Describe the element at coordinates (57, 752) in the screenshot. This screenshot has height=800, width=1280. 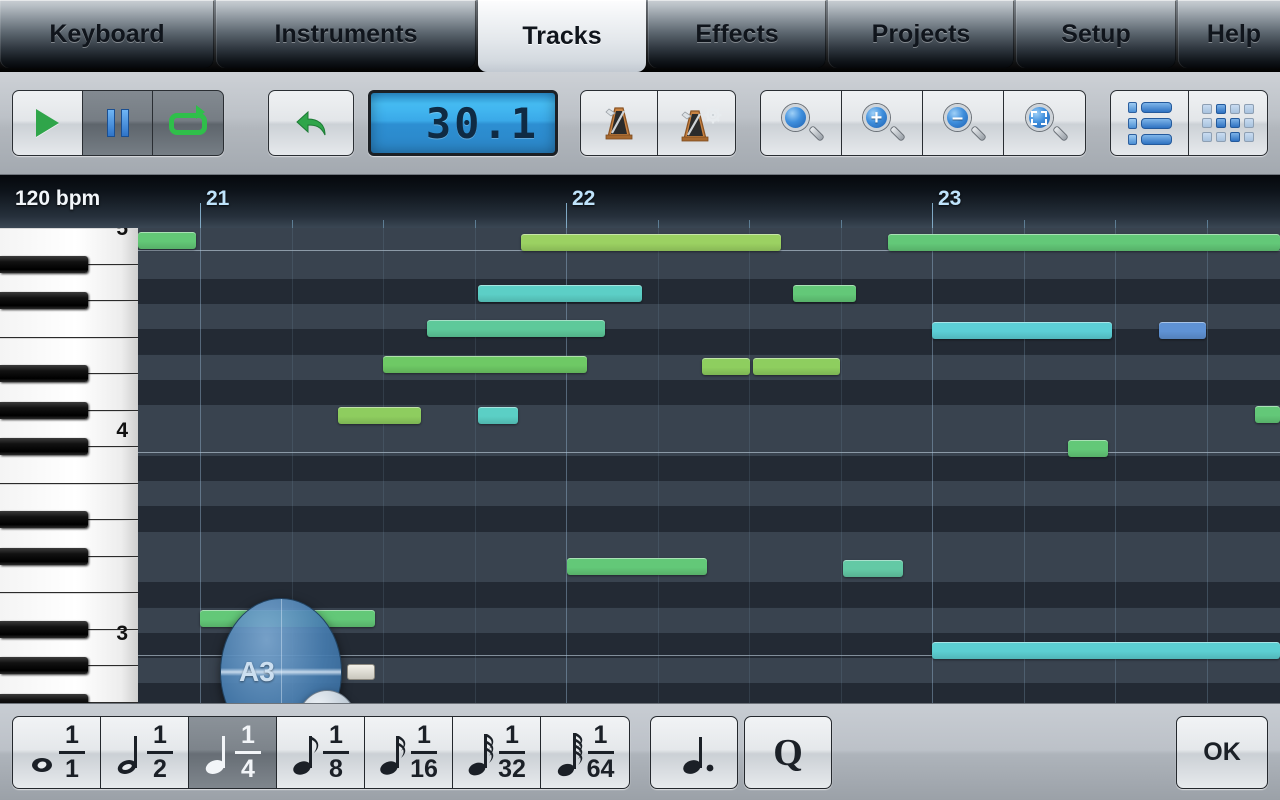
I see `note-value-1-1: 11` at that location.